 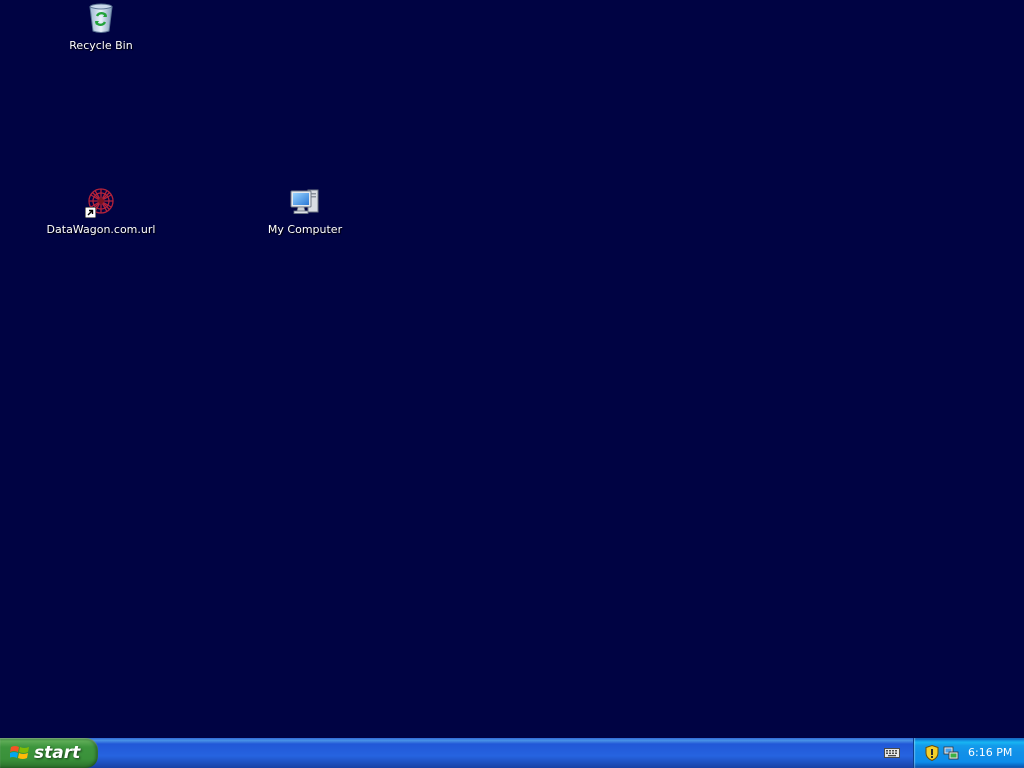 I want to click on my-computer-icon, so click(x=305, y=202).